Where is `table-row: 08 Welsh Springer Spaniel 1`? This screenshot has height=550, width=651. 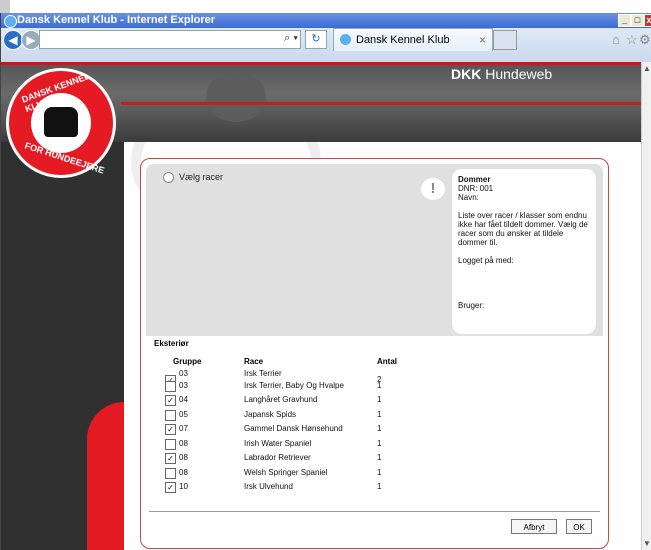
table-row: 08 Welsh Springer Spaniel 1 is located at coordinates (315, 474).